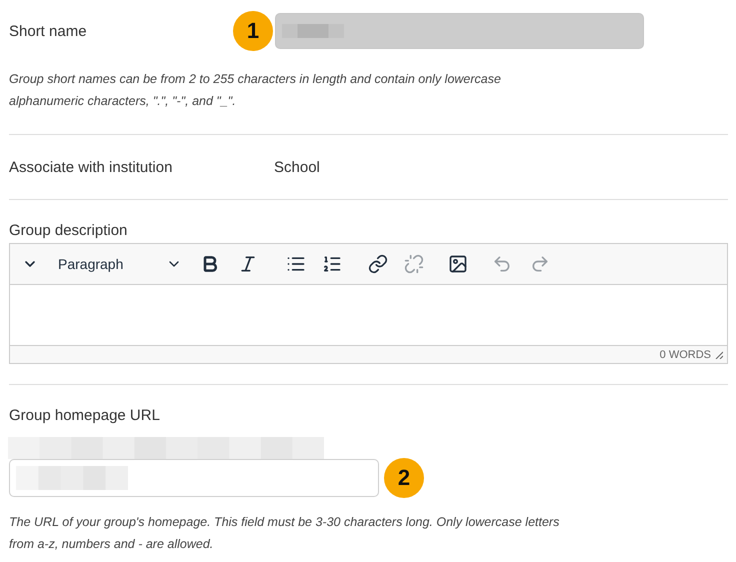 The width and height of the screenshot is (736, 562). Describe the element at coordinates (685, 354) in the screenshot. I see `word-count: 0 WORDS` at that location.